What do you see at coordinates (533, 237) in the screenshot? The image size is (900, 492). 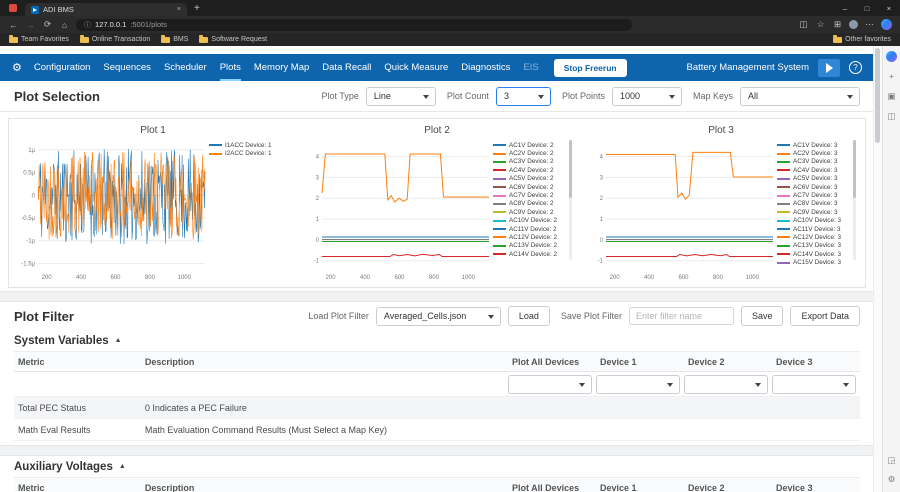 I see `legend-item: AC12V Device: 2` at bounding box center [533, 237].